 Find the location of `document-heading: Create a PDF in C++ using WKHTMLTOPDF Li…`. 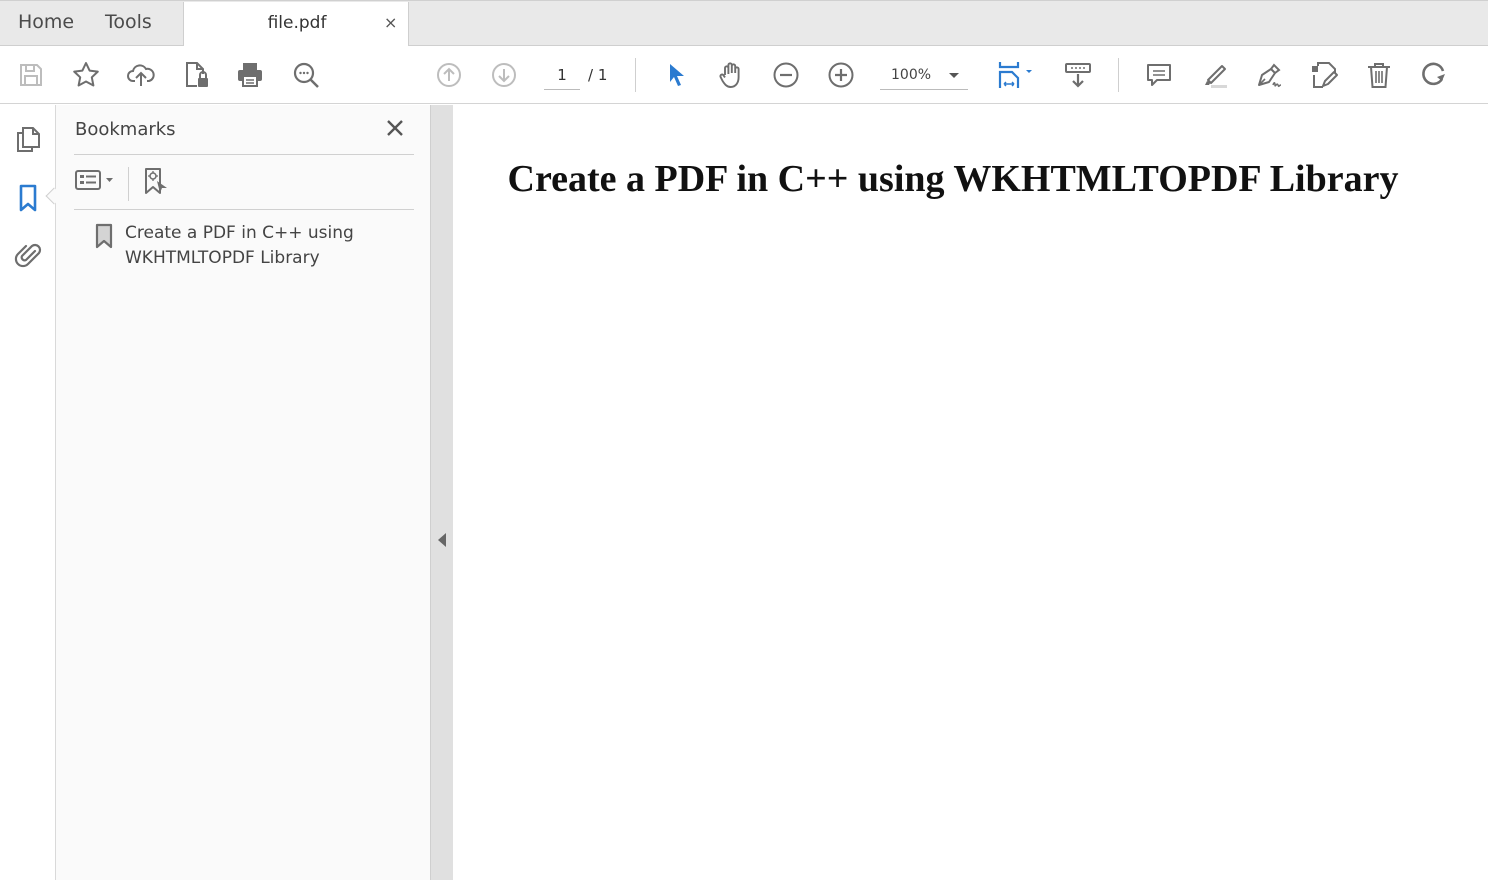

document-heading: Create a PDF in C++ using WKHTMLTOPDF Li… is located at coordinates (953, 179).